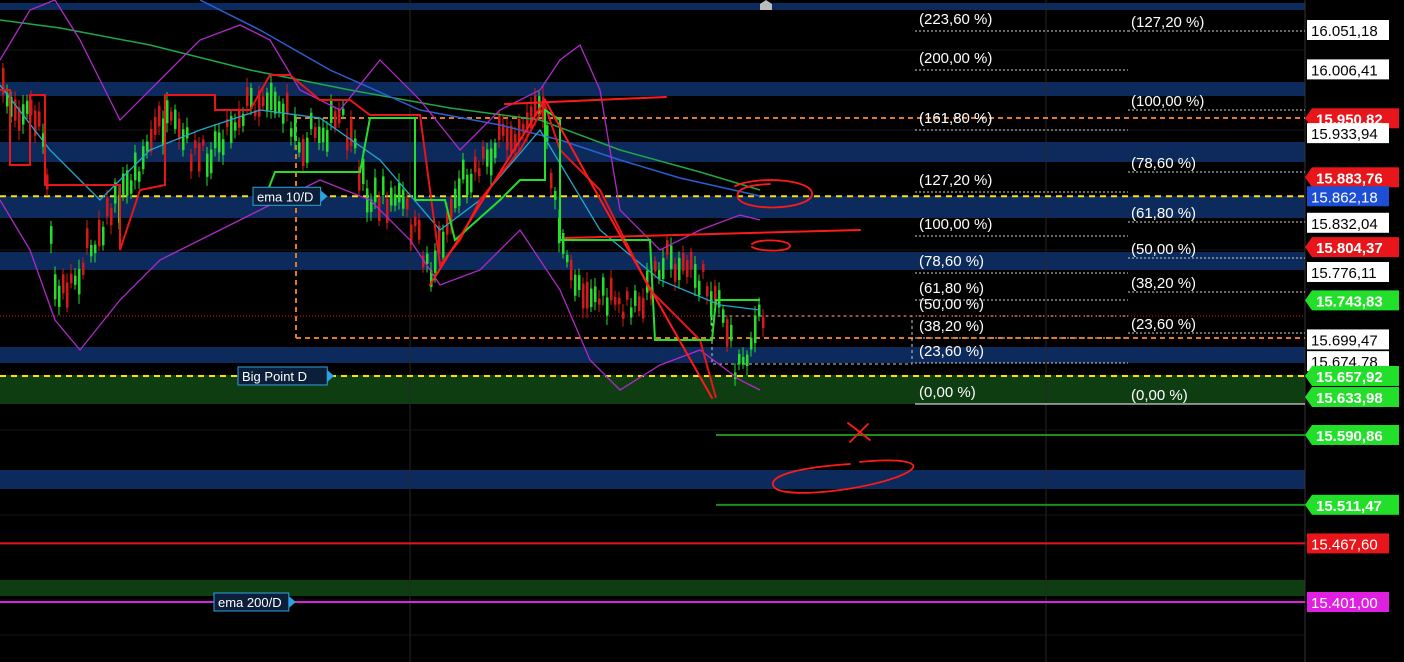 The width and height of the screenshot is (1404, 662). I want to click on price-tag-label: 15.699,47, so click(1344, 340).